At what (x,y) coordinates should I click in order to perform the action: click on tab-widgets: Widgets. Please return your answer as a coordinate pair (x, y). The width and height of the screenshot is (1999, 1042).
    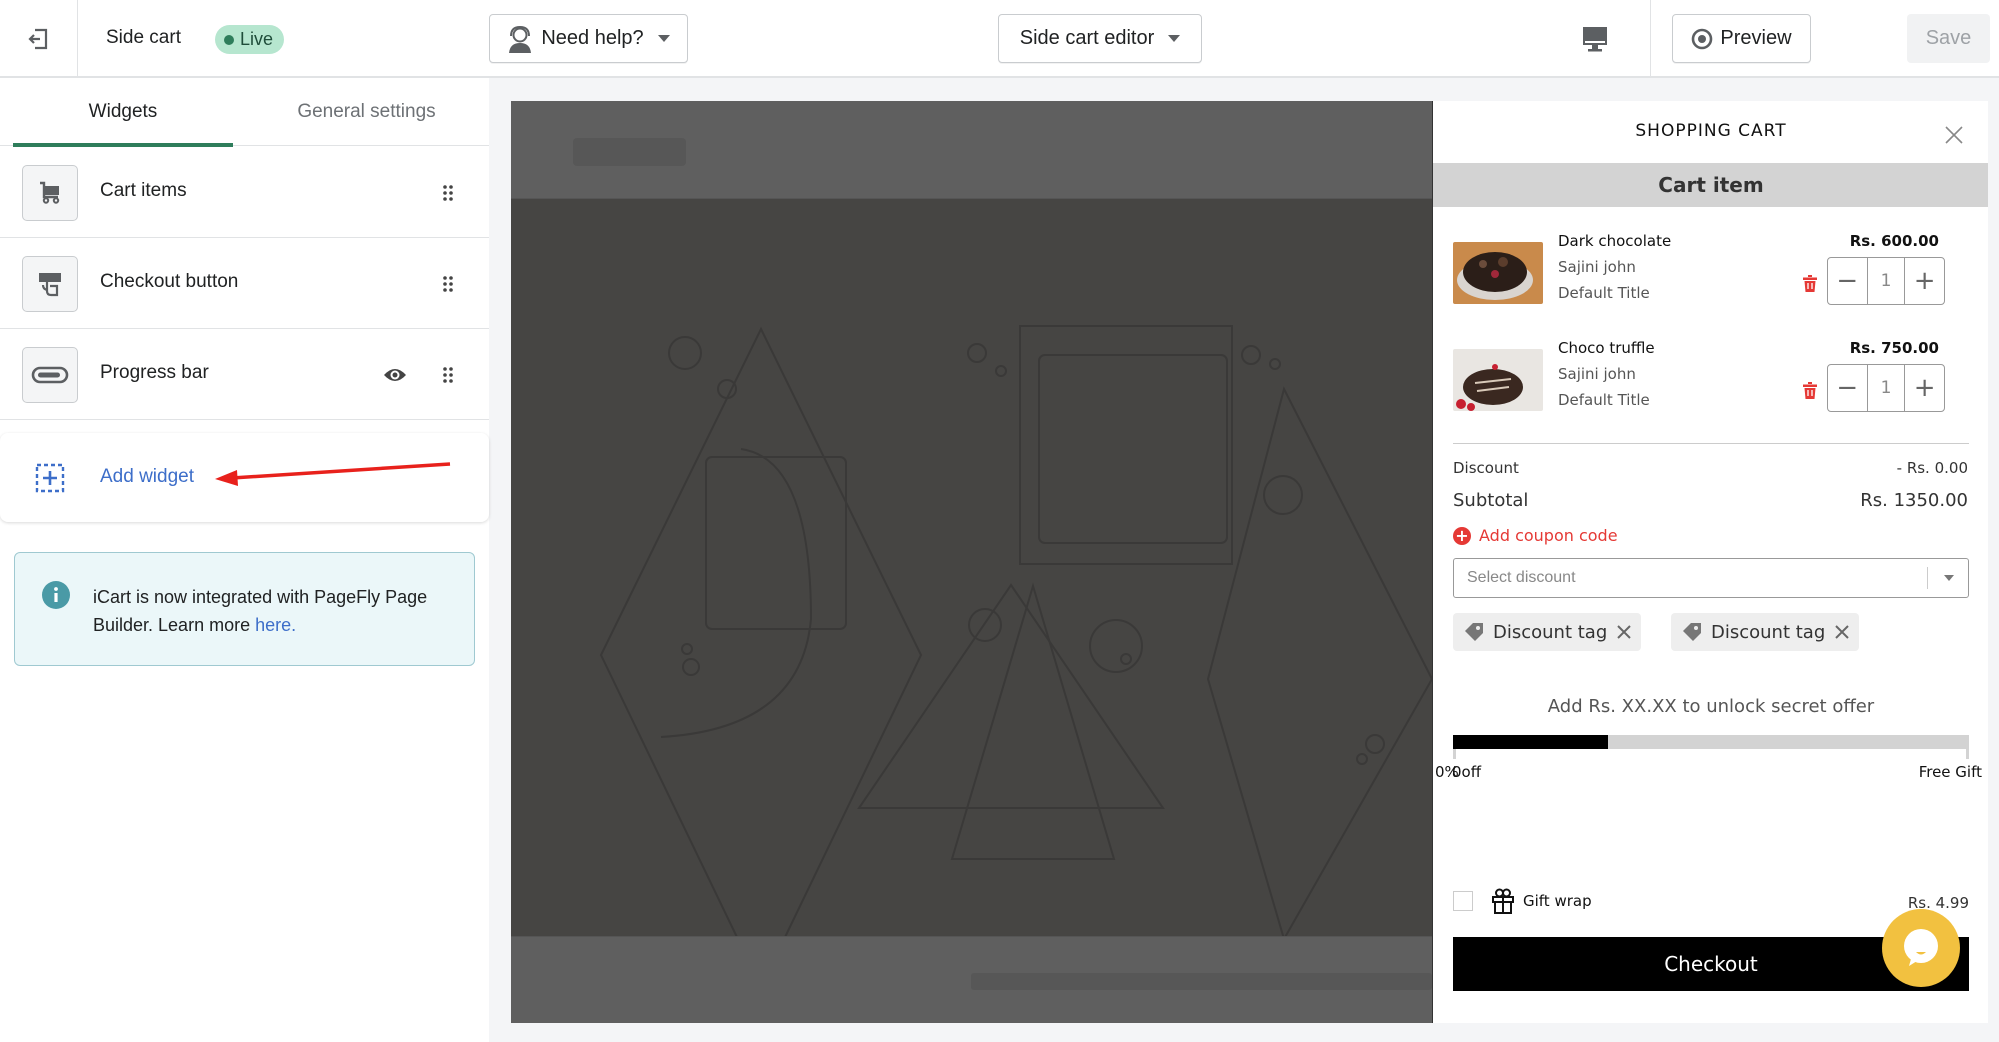
    Looking at the image, I should click on (123, 112).